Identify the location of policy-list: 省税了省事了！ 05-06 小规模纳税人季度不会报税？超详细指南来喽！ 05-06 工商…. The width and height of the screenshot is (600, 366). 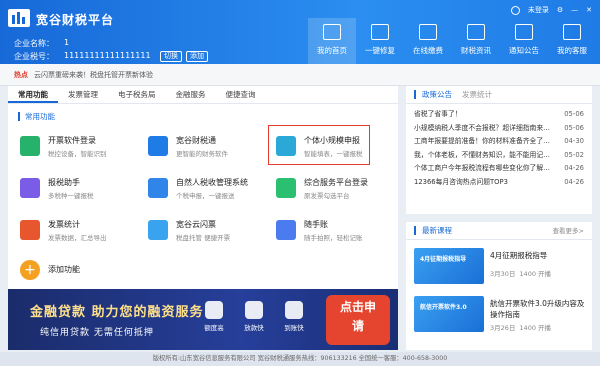
(499, 146).